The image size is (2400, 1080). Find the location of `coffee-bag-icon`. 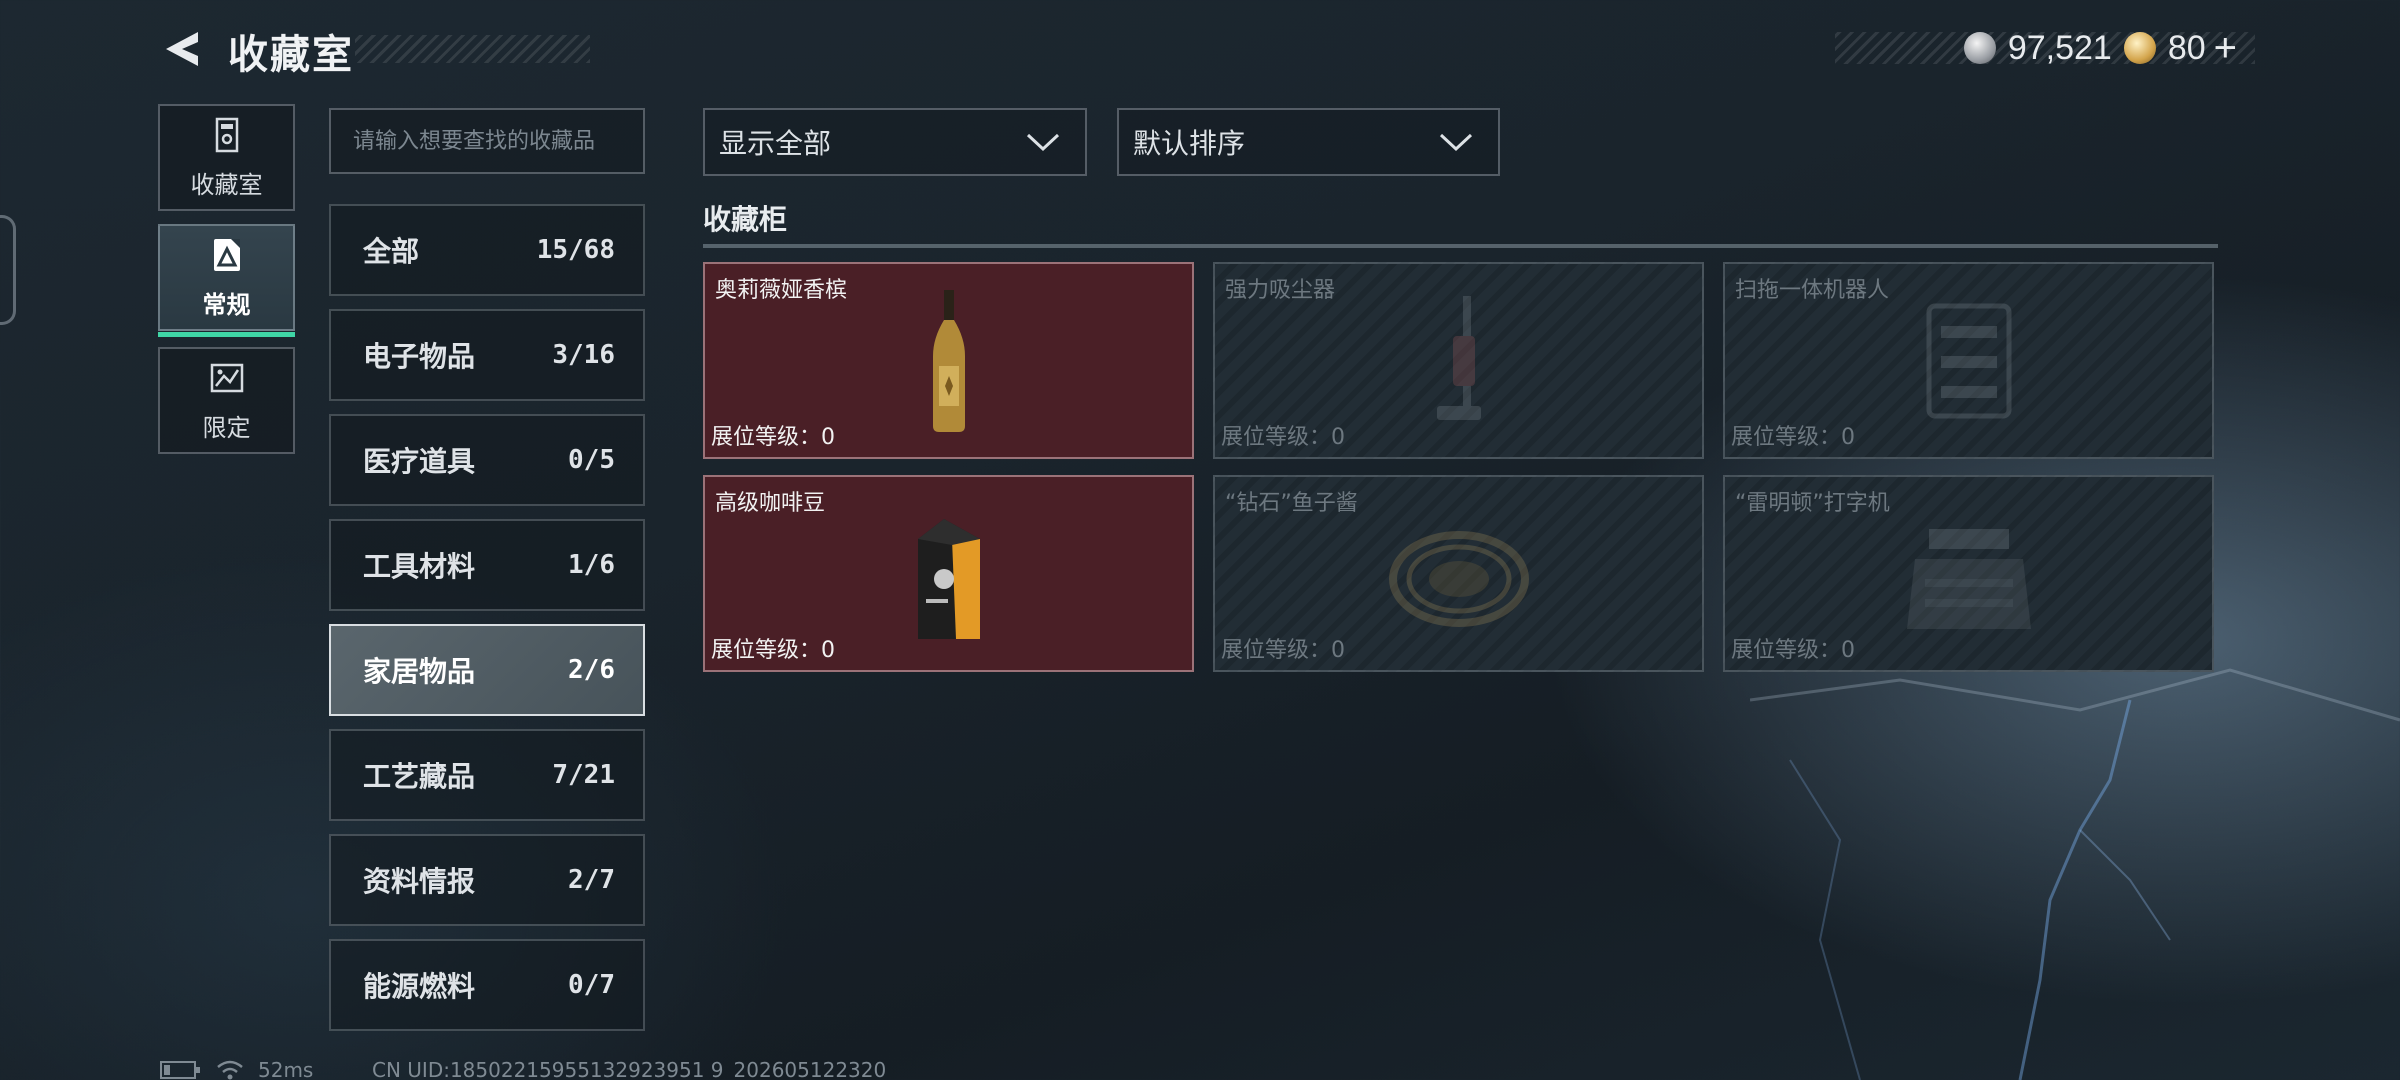

coffee-bag-icon is located at coordinates (948, 579).